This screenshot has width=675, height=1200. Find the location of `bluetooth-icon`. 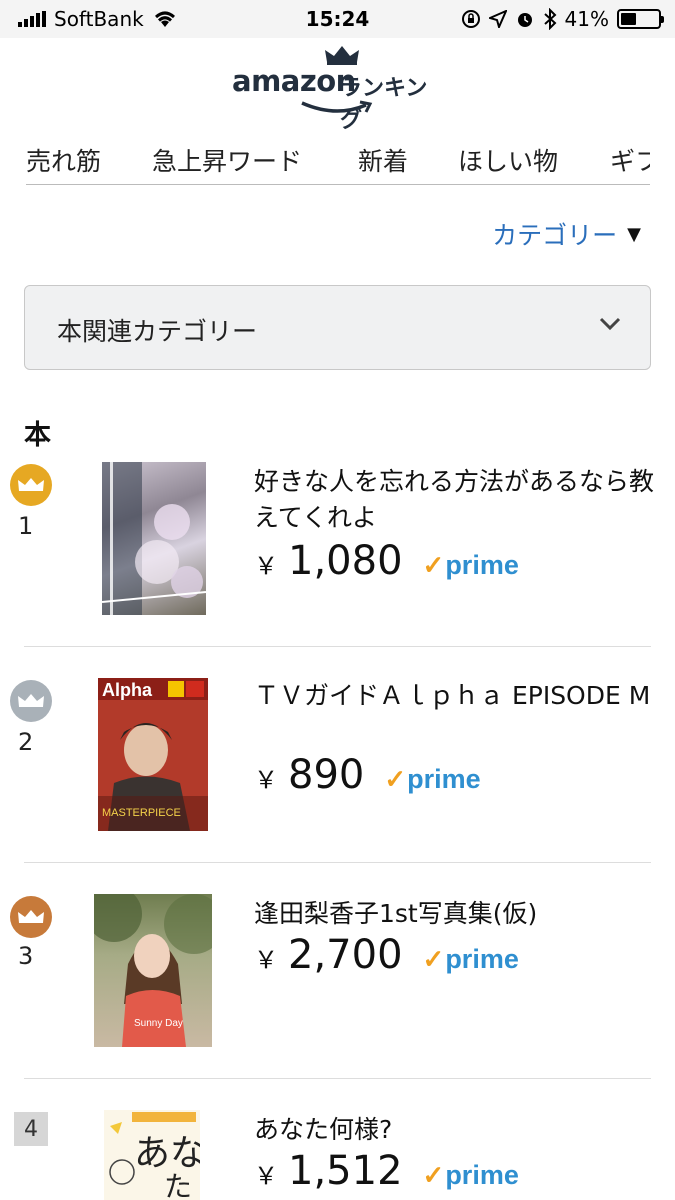

bluetooth-icon is located at coordinates (549, 19).